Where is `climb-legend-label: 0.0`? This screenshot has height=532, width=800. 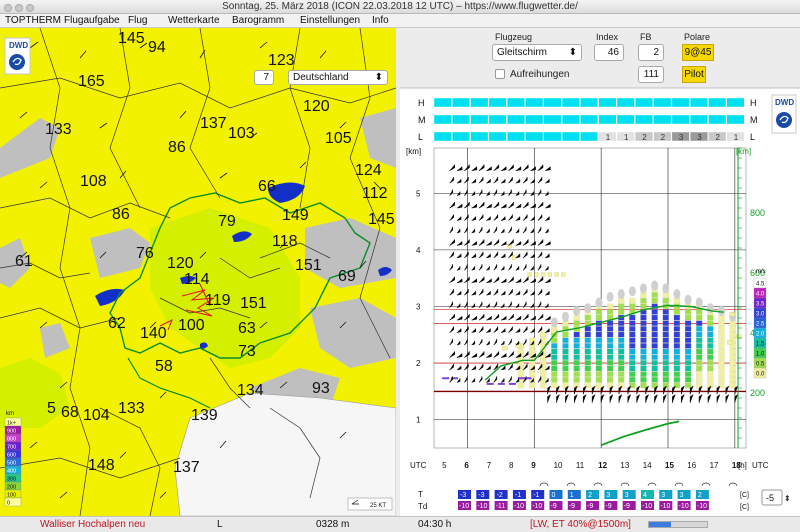
climb-legend-label: 0.0 is located at coordinates (760, 375).